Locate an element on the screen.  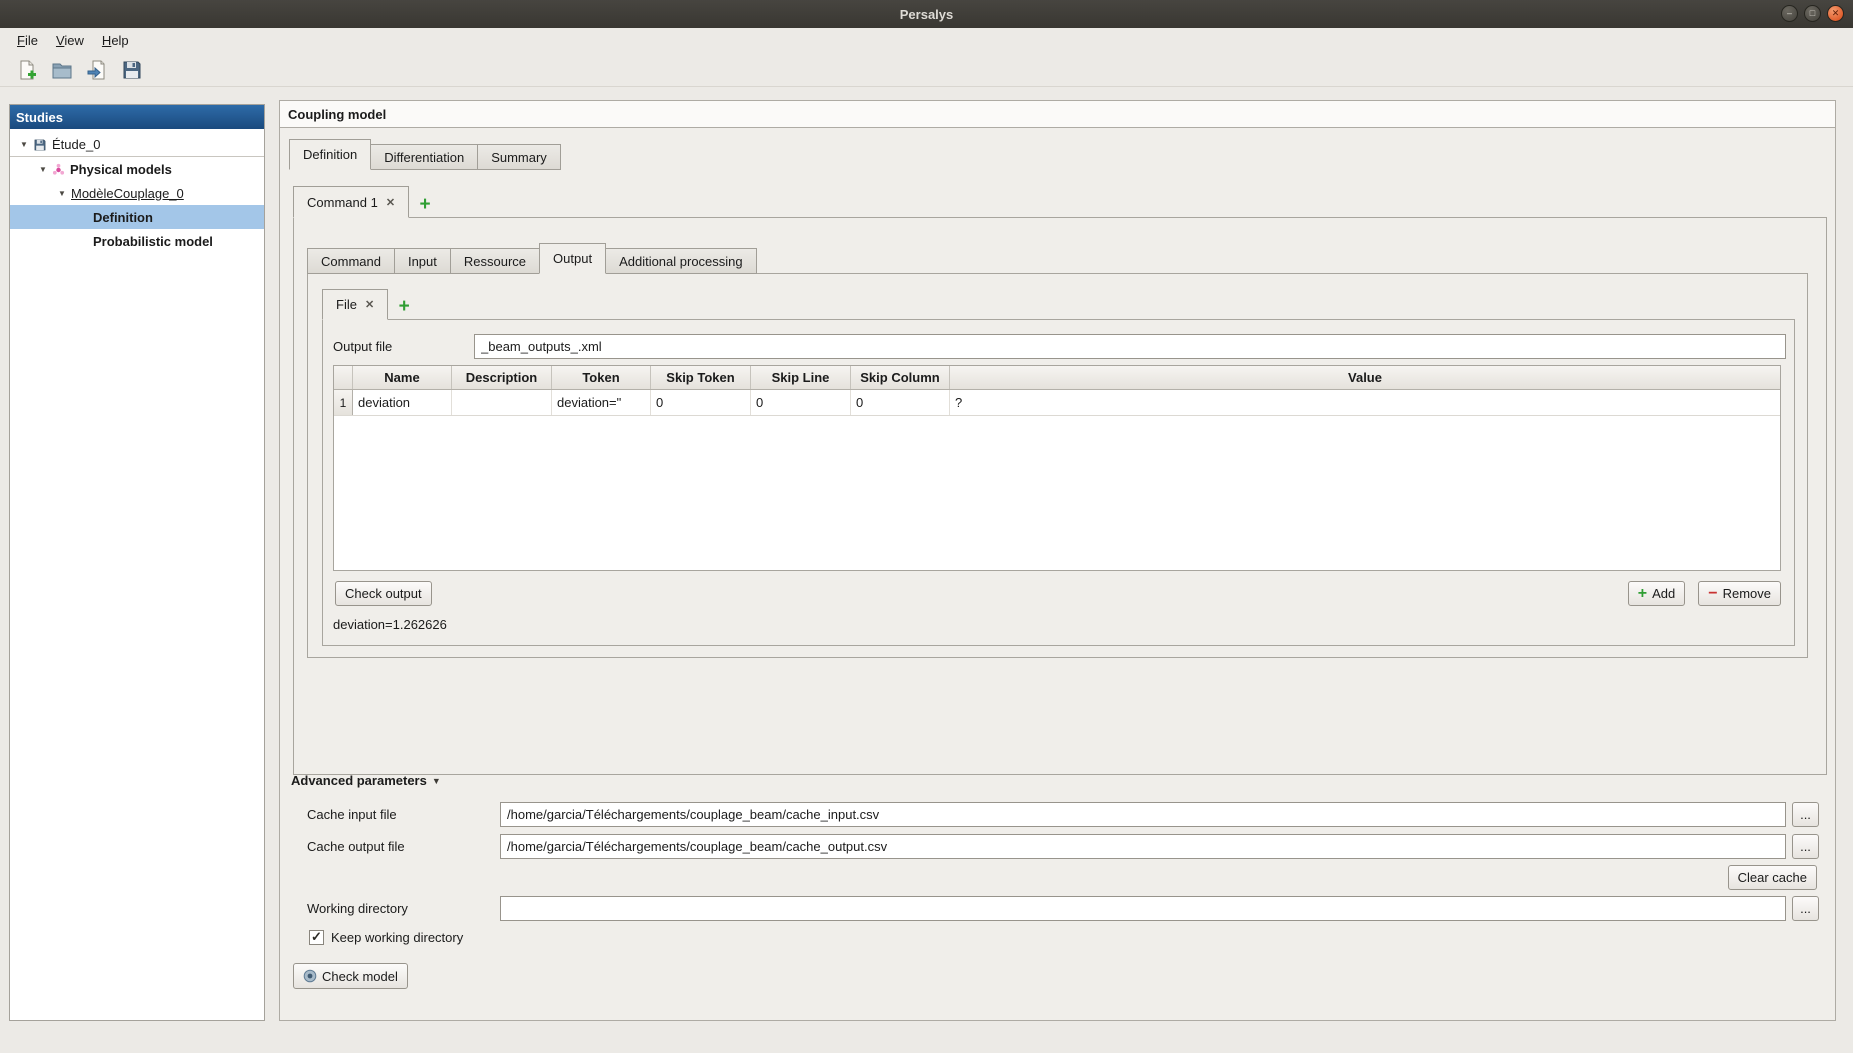
tab-command-1: Command 1 ✕ is located at coordinates (351, 202).